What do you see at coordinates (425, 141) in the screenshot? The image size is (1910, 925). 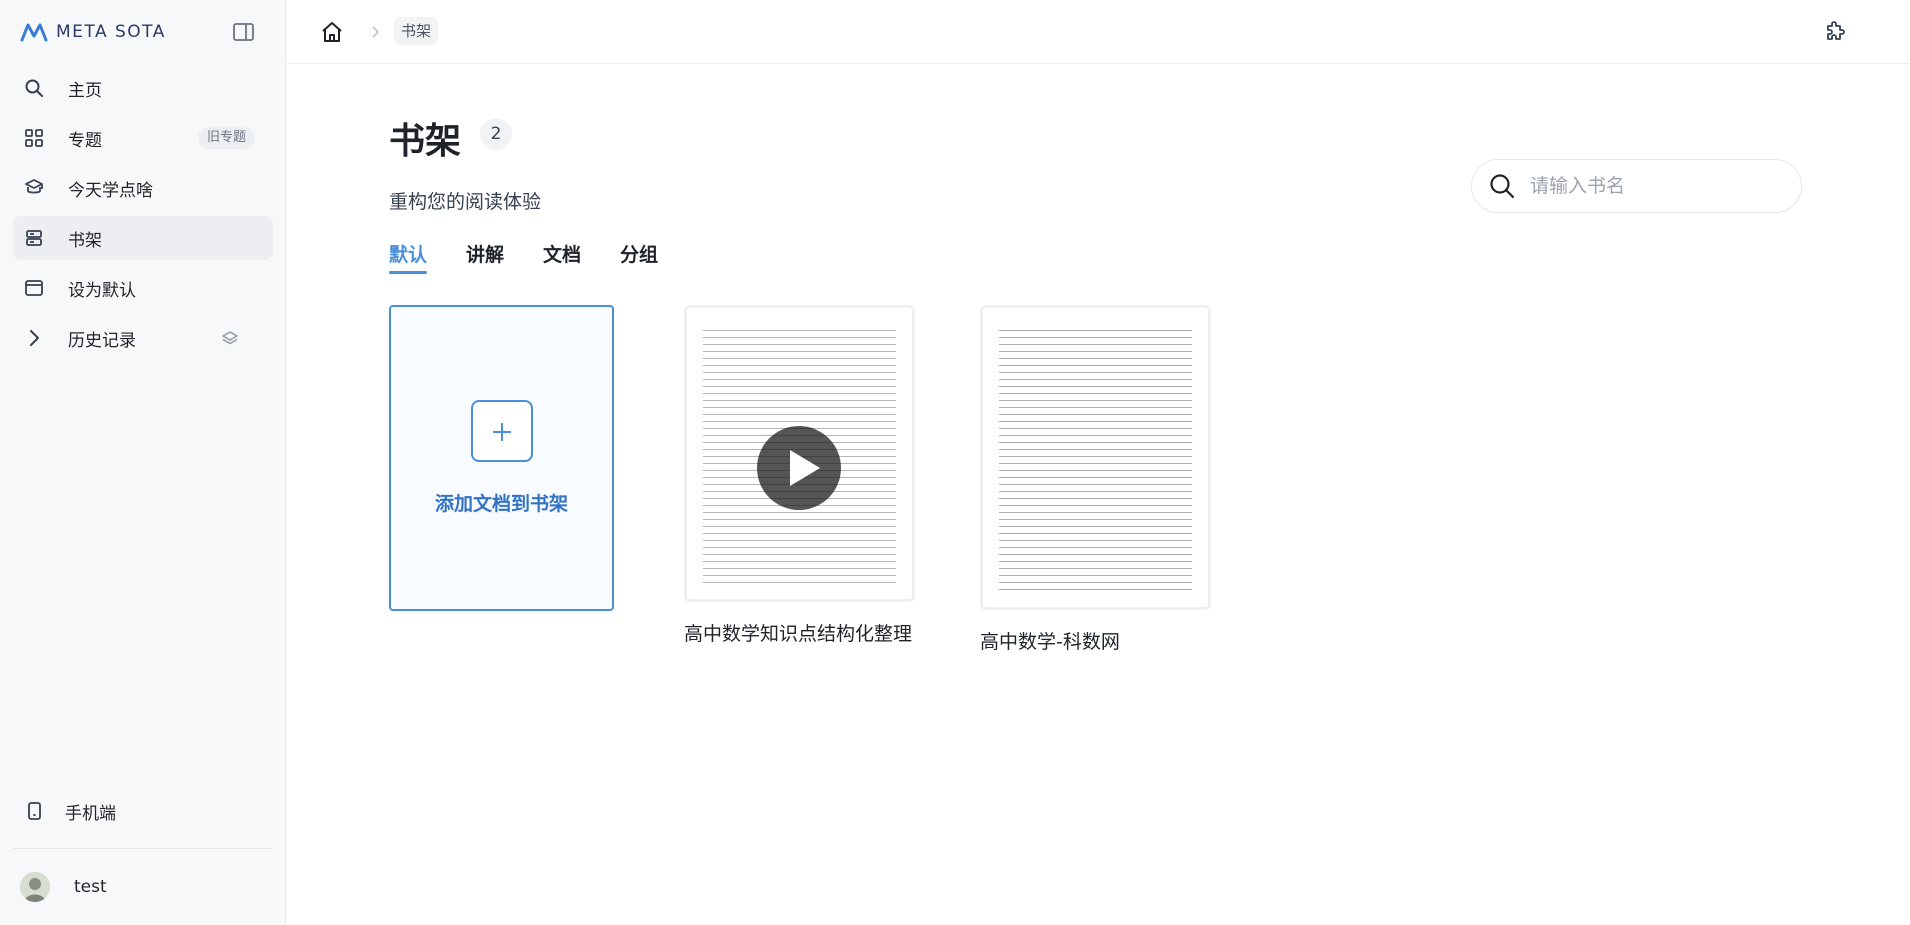 I see `page-title: 书架` at bounding box center [425, 141].